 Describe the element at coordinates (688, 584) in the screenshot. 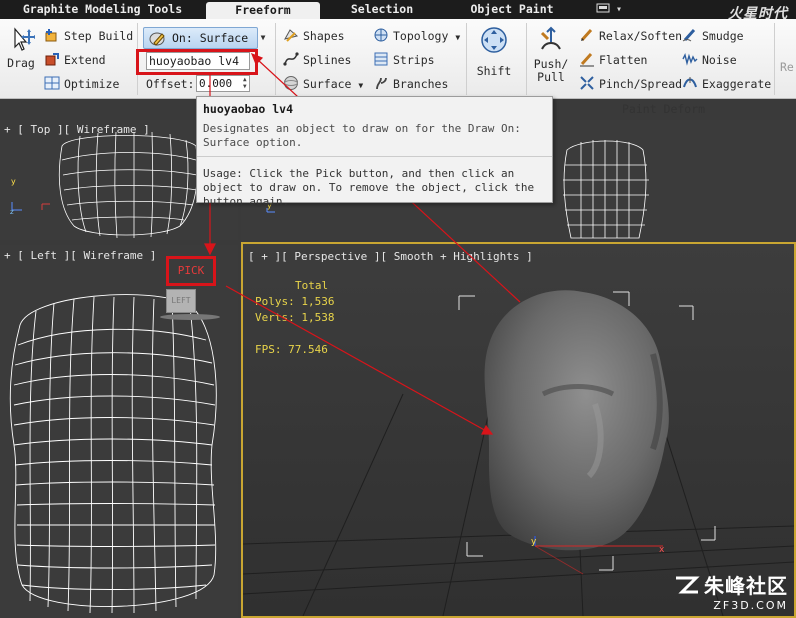

I see `watermark-logo-icon` at that location.